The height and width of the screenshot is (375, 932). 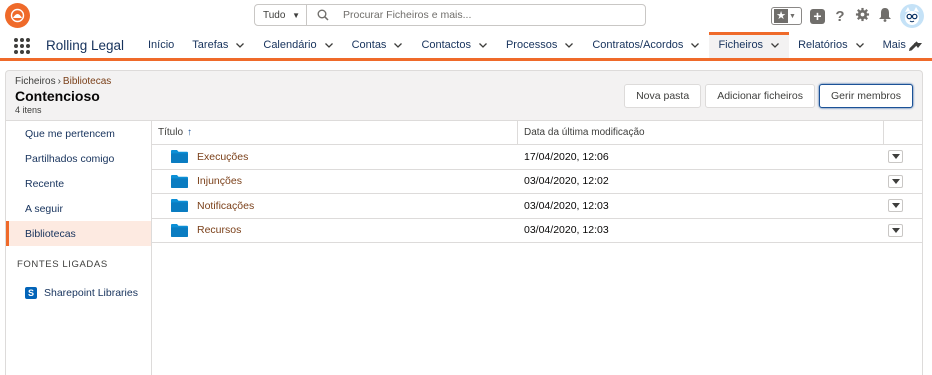 What do you see at coordinates (531, 45) in the screenshot?
I see `nav-tab-label: Processos` at bounding box center [531, 45].